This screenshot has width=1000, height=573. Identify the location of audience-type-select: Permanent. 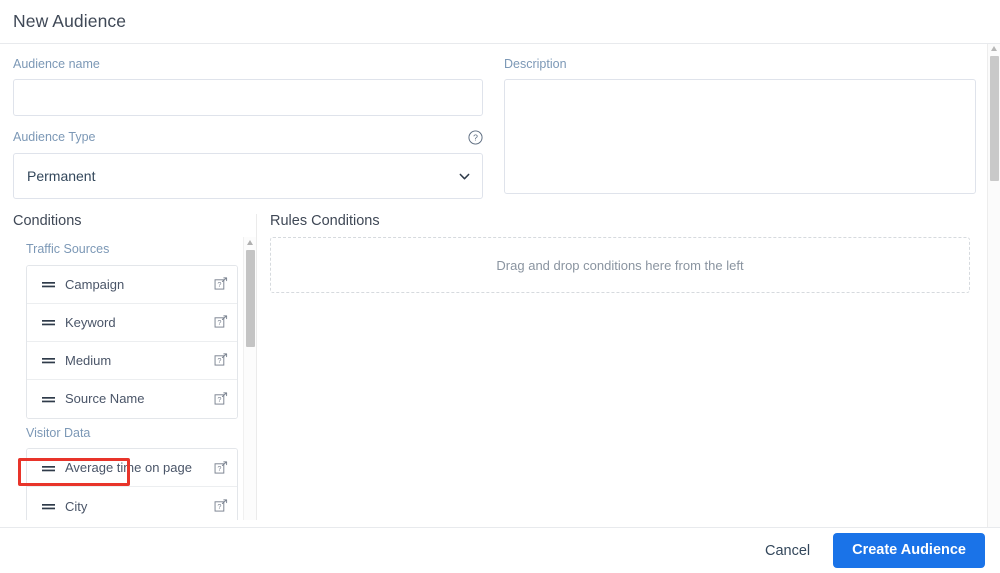
(248, 175).